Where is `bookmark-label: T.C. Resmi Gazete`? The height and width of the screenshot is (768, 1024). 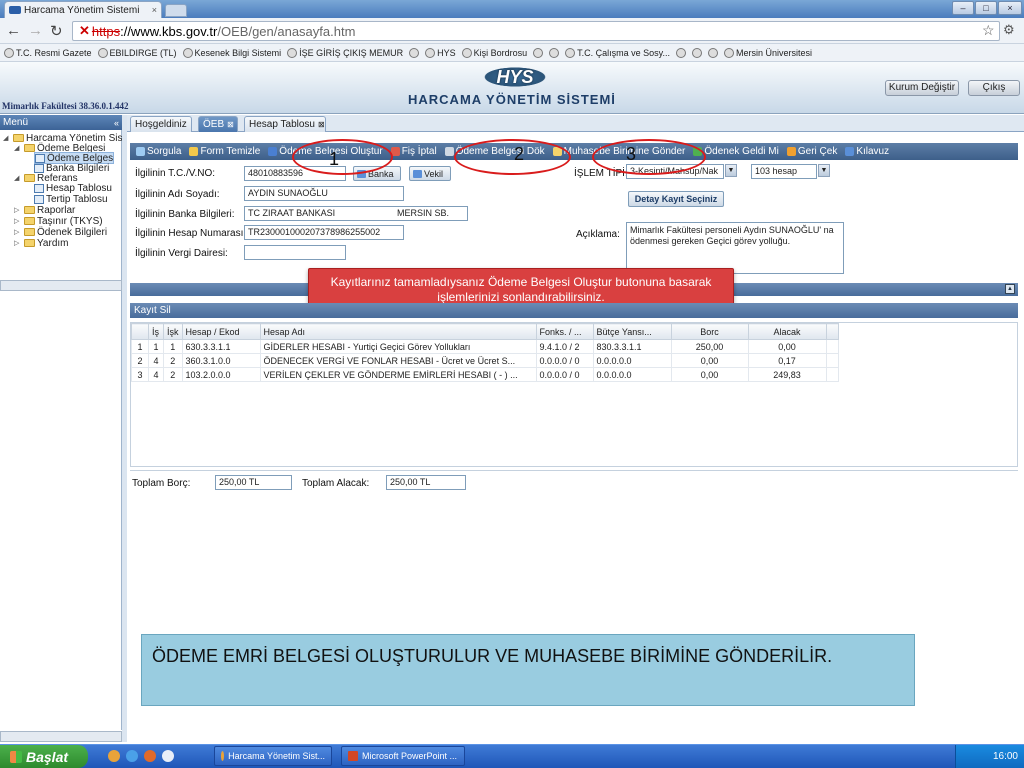 bookmark-label: T.C. Resmi Gazete is located at coordinates (54, 52).